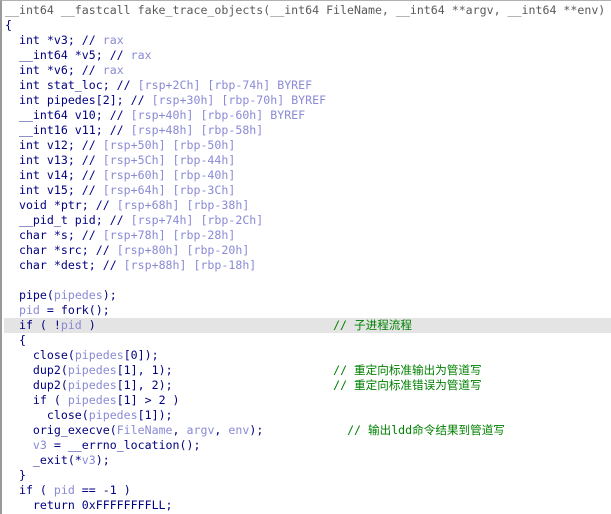  Describe the element at coordinates (238, 430) in the screenshot. I see `code-variable: env` at that location.